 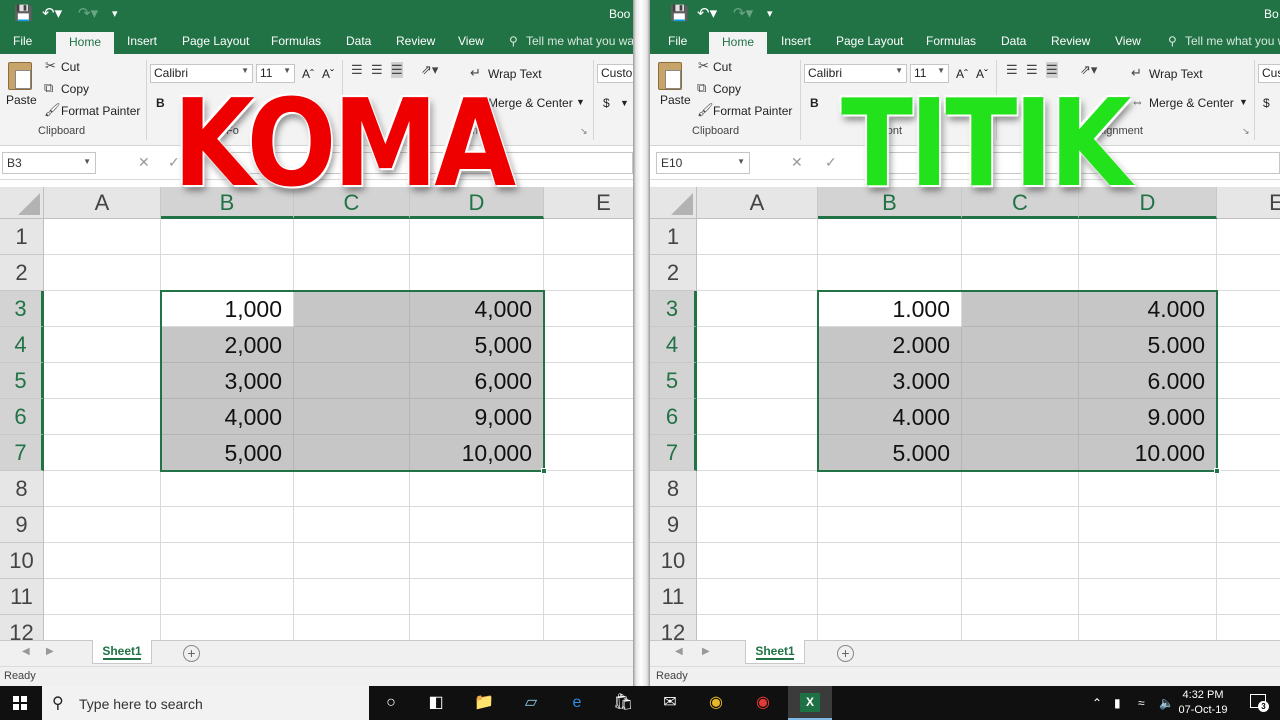 What do you see at coordinates (752, 111) in the screenshot?
I see `format-painter-button: Format Painter` at bounding box center [752, 111].